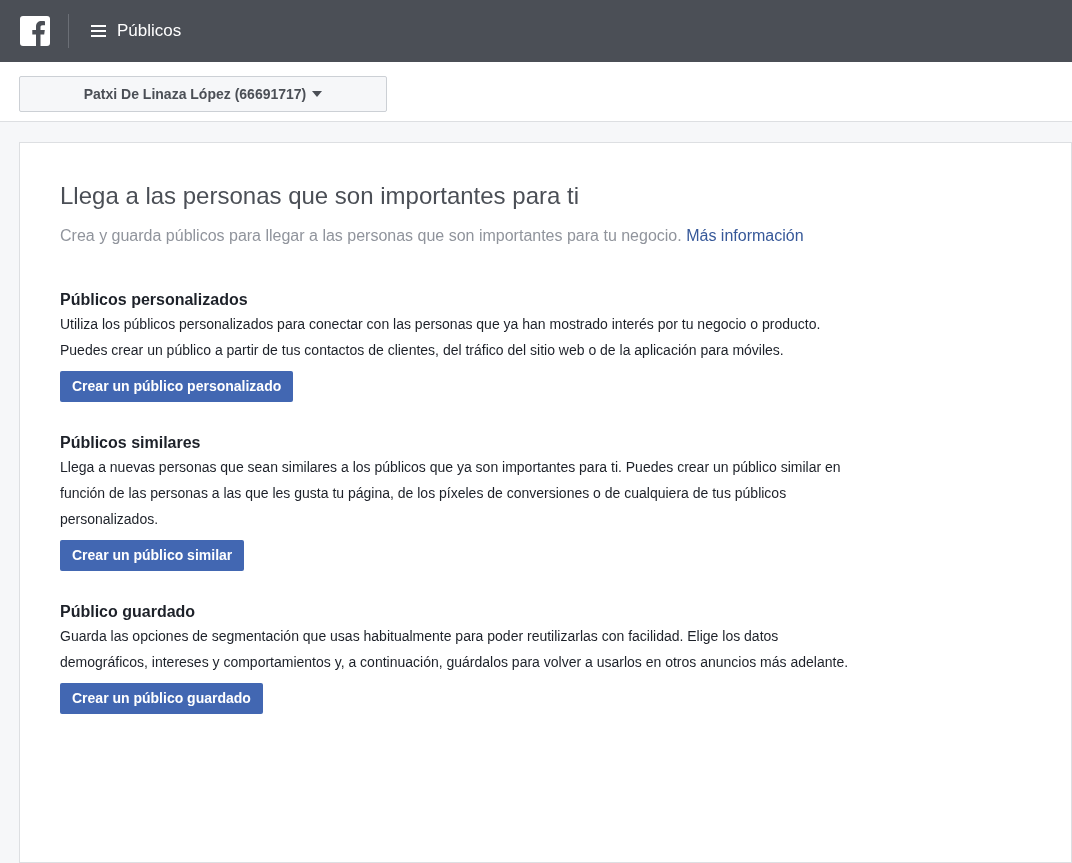 Image resolution: width=1072 pixels, height=863 pixels. What do you see at coordinates (441, 337) in the screenshot?
I see `section-text: Utiliza los públicos personalizados para conectar con las personas que ya han mostrado interés por tu negocio o producto. Puedes crear un público a partir de tus contactos de clientes, del tráfico del sitio web o de la aplicación para móviles.` at bounding box center [441, 337].